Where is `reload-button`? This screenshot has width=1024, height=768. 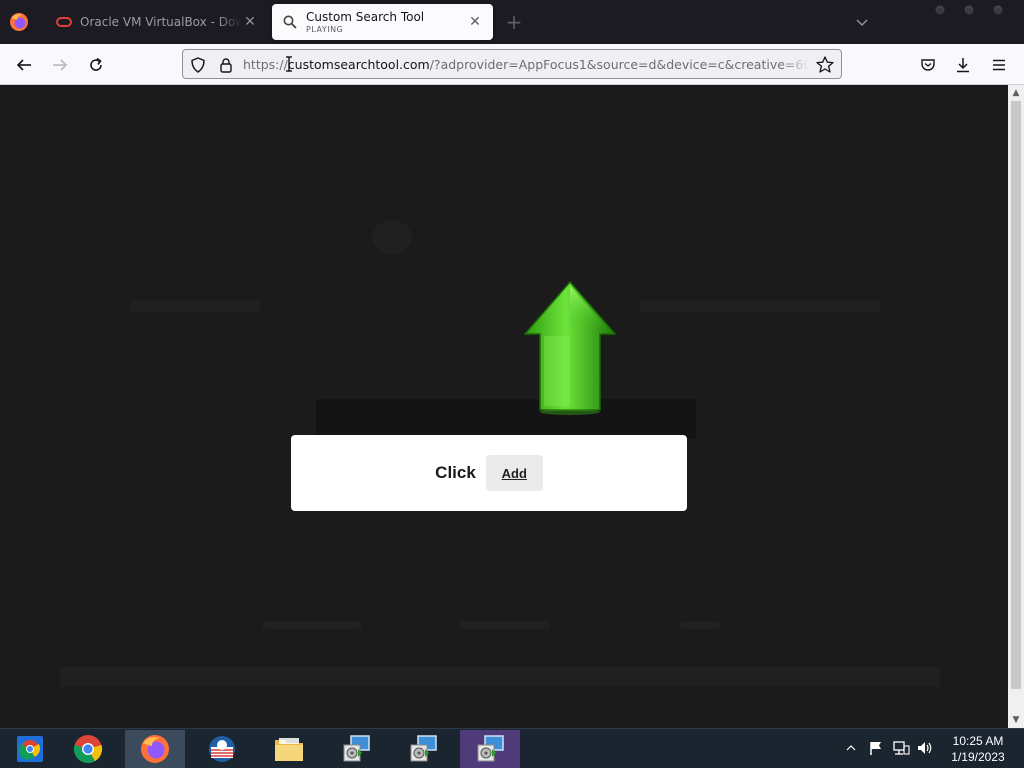 reload-button is located at coordinates (96, 65).